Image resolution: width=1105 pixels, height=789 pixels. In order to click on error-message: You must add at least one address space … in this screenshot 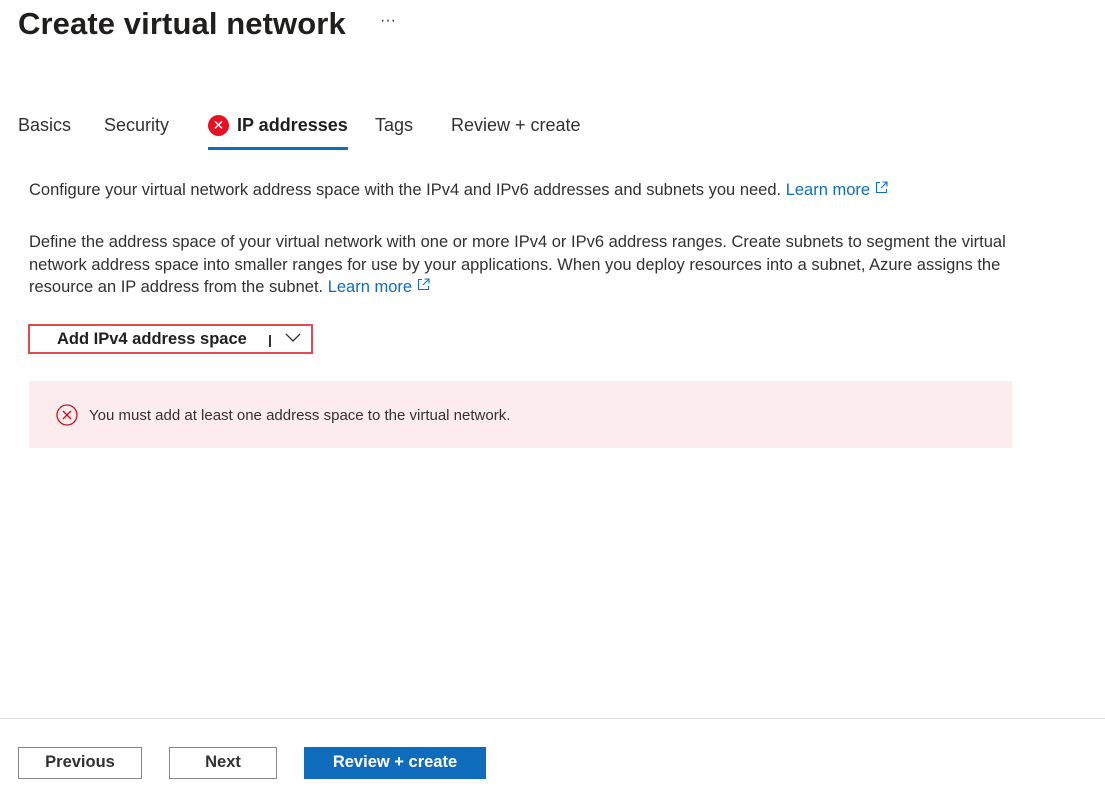, I will do `click(300, 415)`.